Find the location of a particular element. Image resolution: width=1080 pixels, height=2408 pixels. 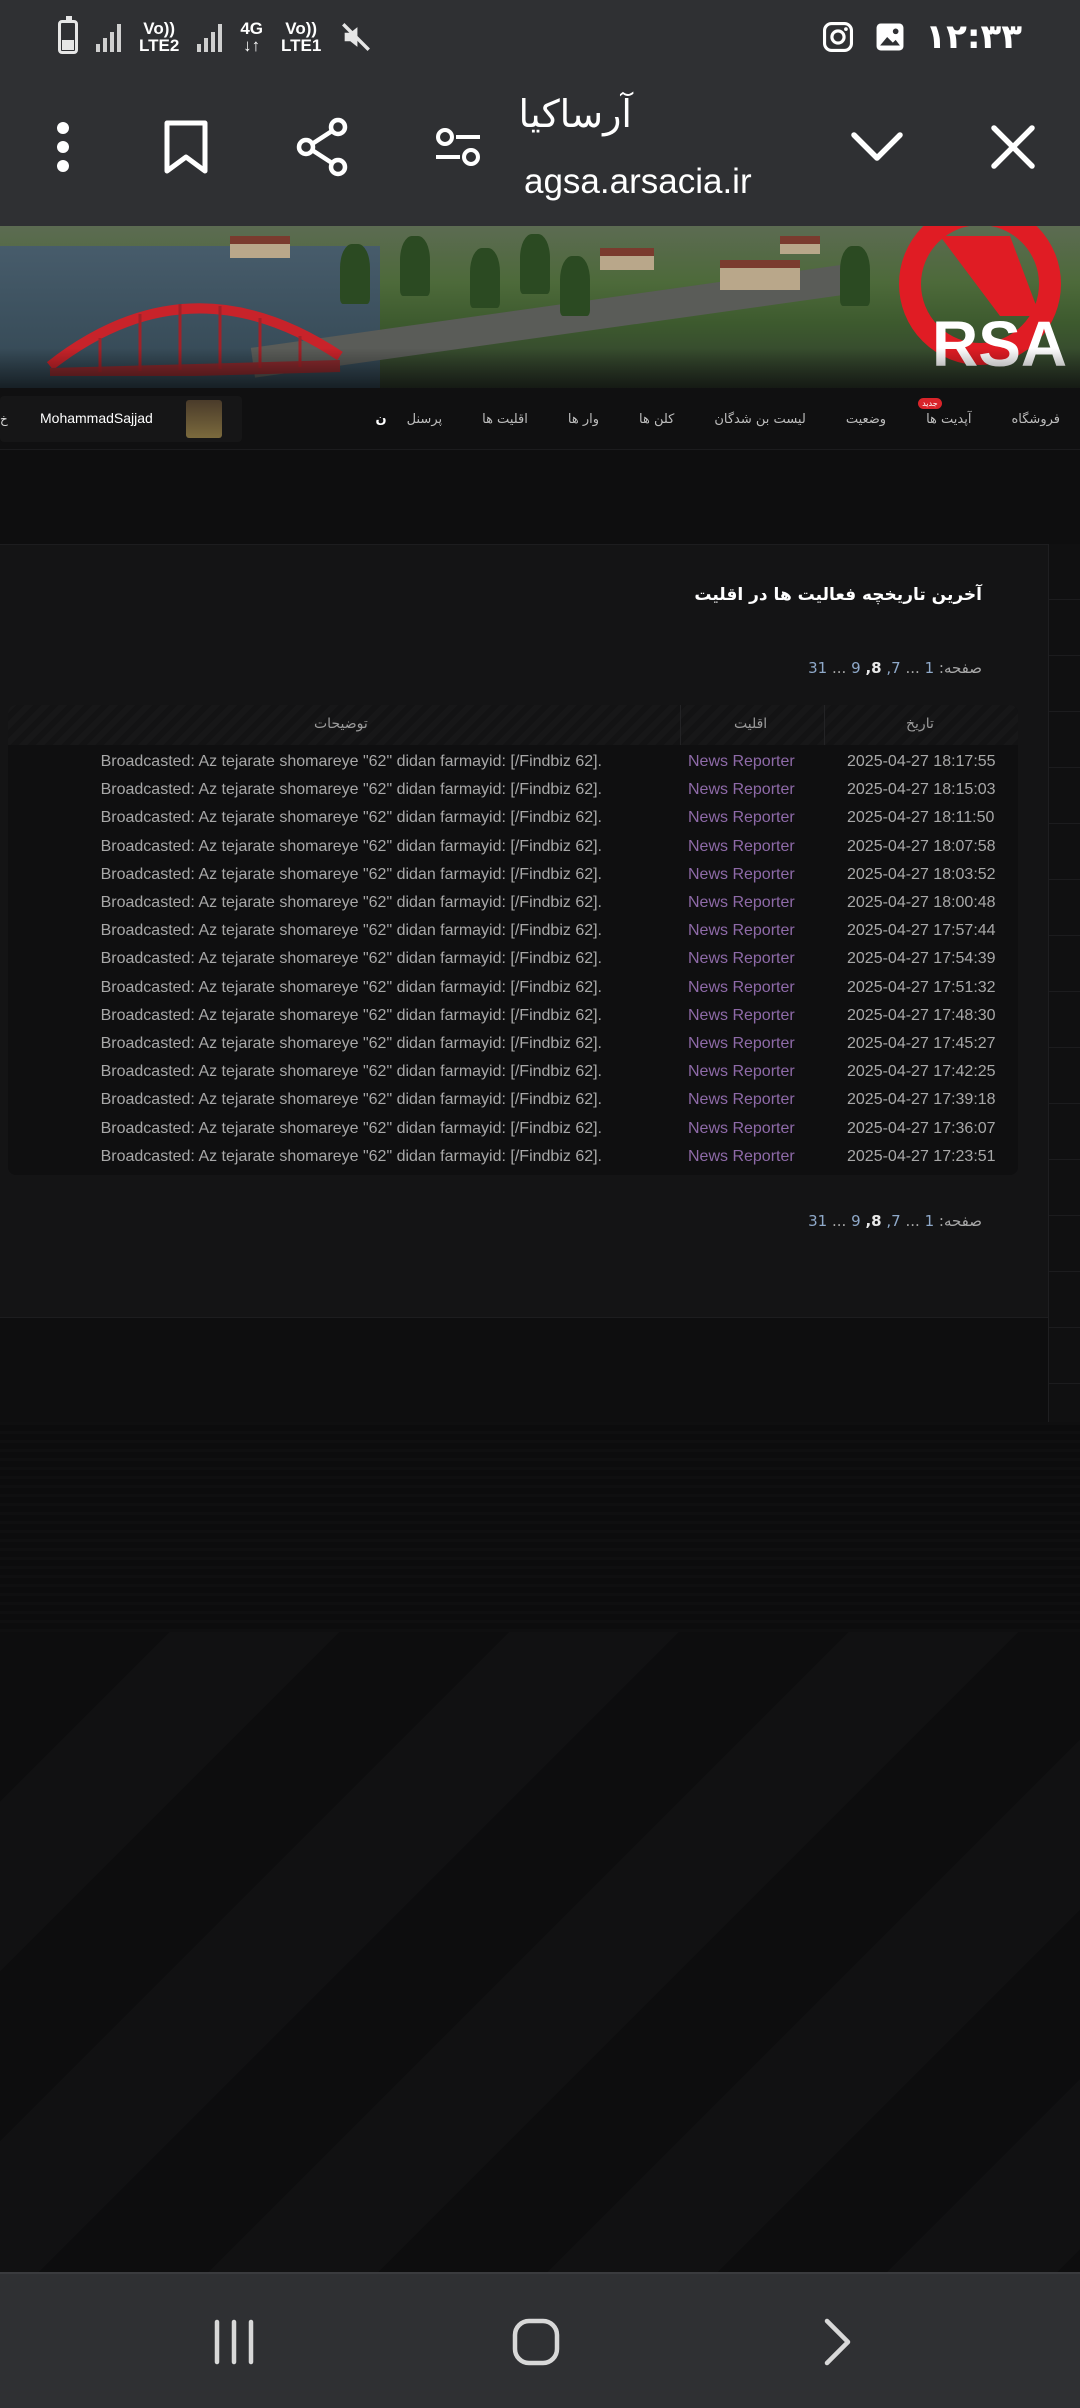

page-url: agsa.arsacia.ir is located at coordinates (638, 182).